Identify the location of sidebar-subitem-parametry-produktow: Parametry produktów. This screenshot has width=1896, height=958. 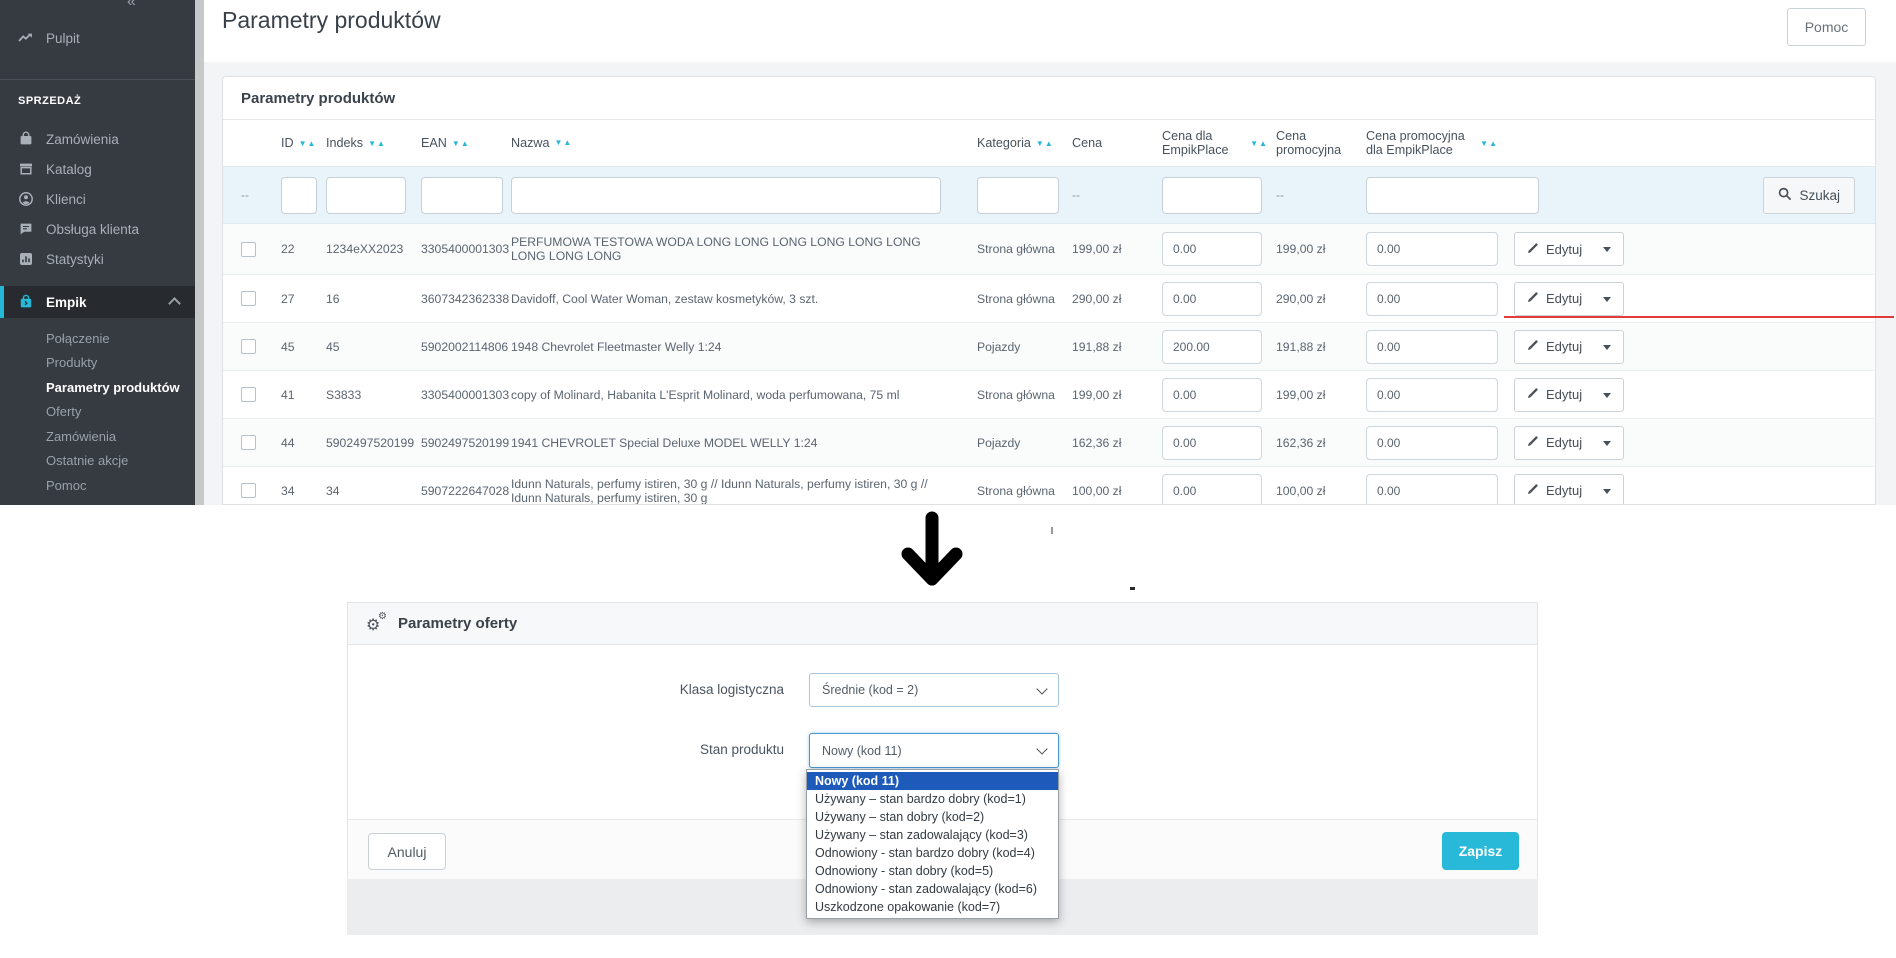
(97, 387).